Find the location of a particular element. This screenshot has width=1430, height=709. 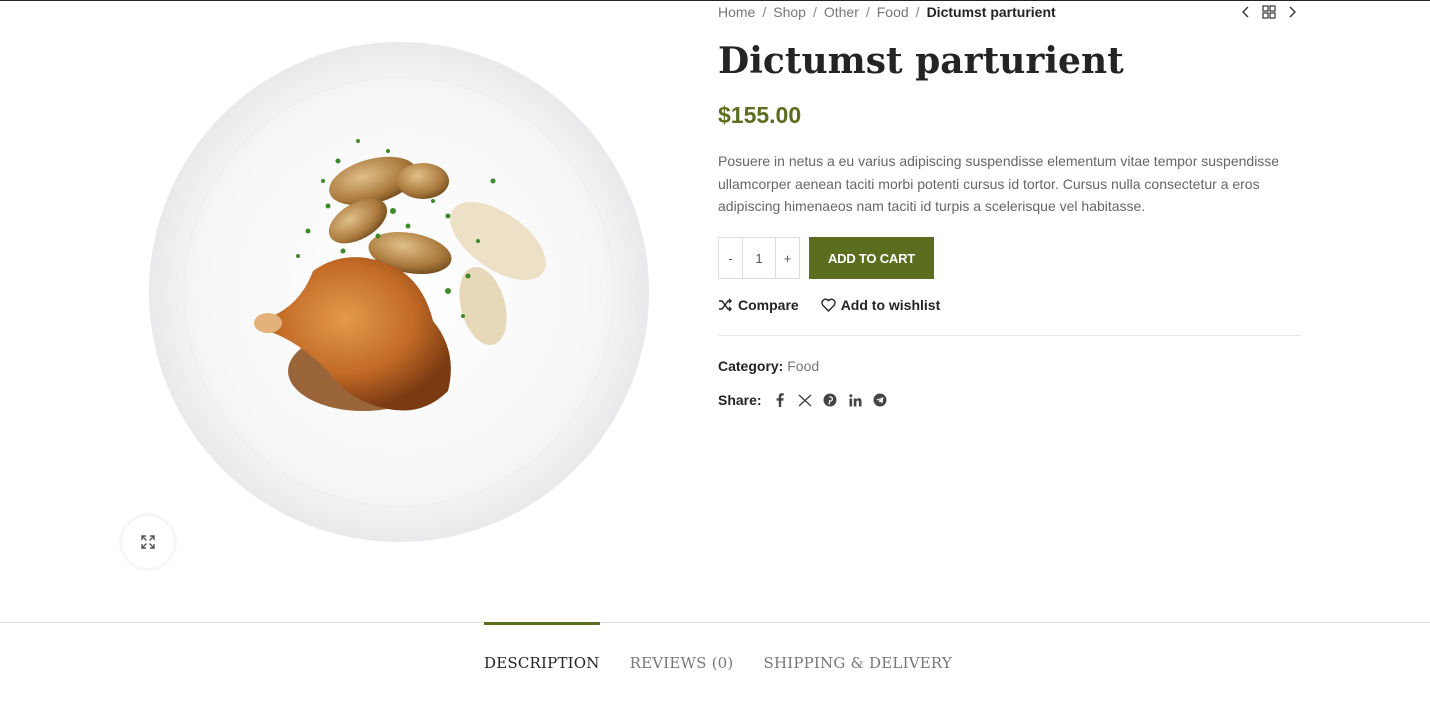

pinterest-icon is located at coordinates (830, 400).